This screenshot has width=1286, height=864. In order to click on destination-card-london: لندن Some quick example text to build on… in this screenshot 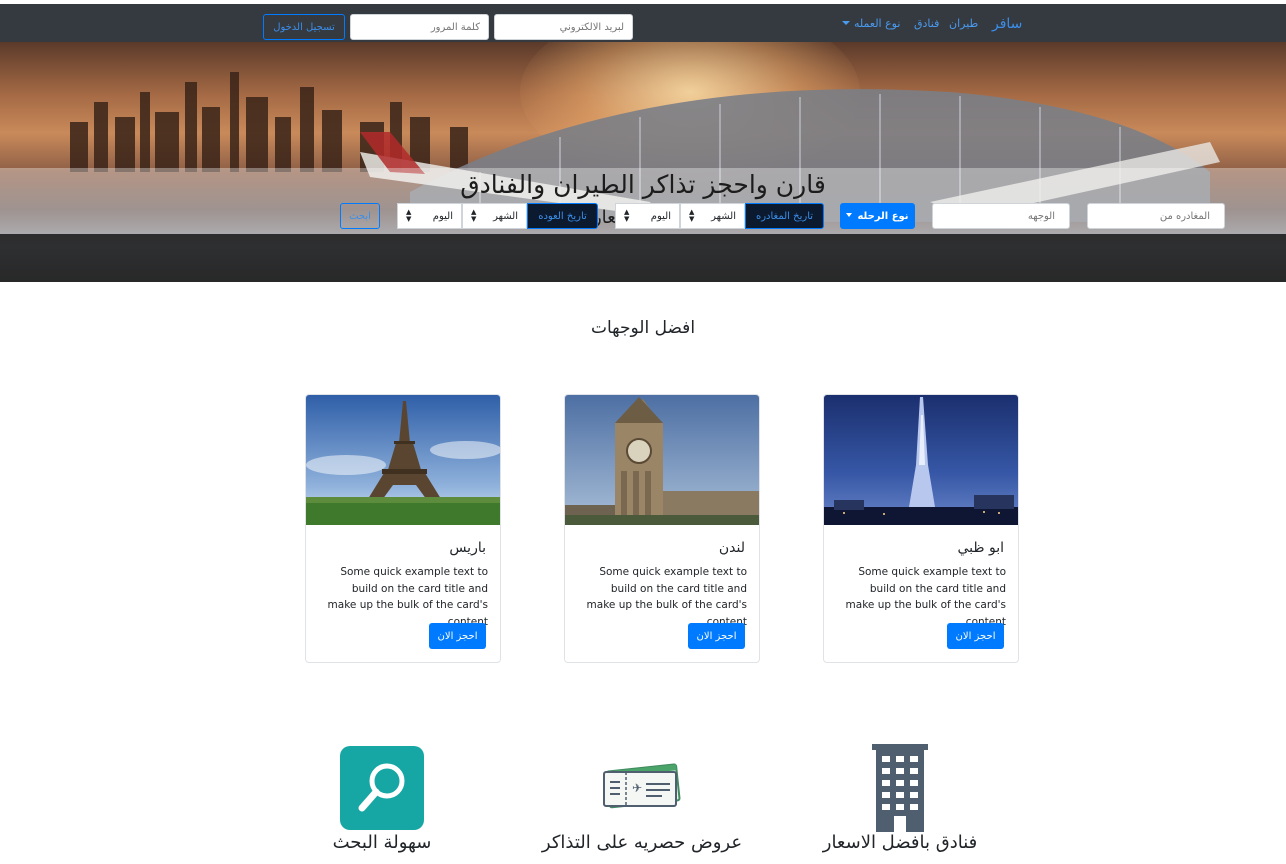, I will do `click(662, 528)`.